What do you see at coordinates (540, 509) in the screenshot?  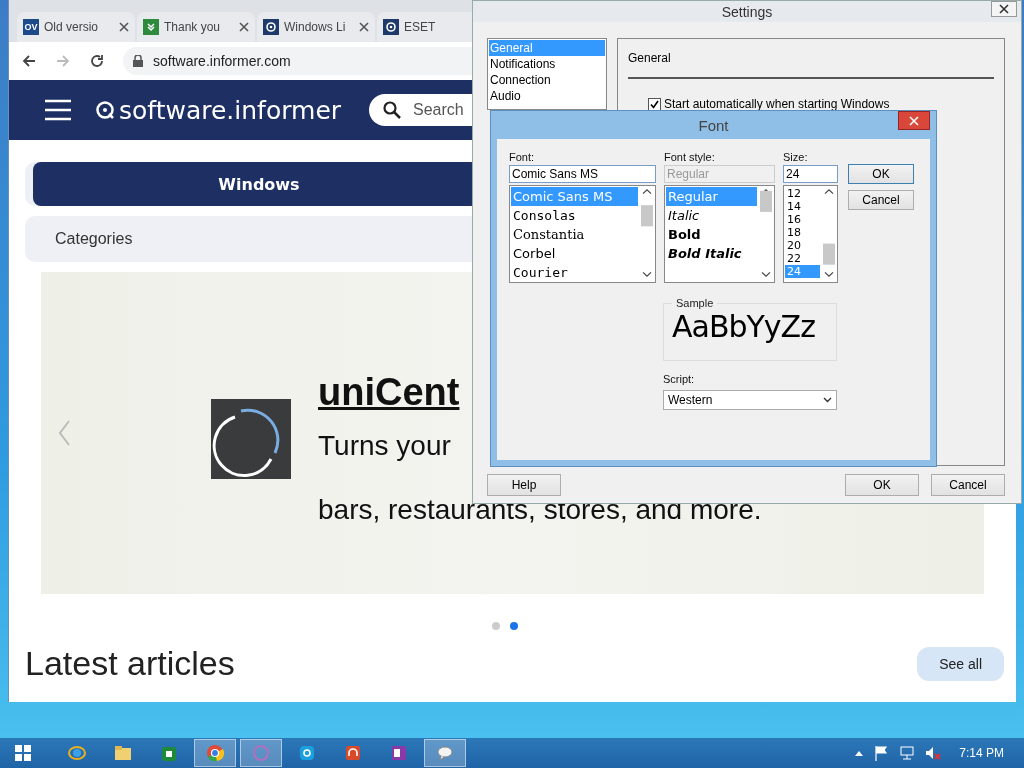 I see `app-description: bars, restaurants, stores, and more.` at bounding box center [540, 509].